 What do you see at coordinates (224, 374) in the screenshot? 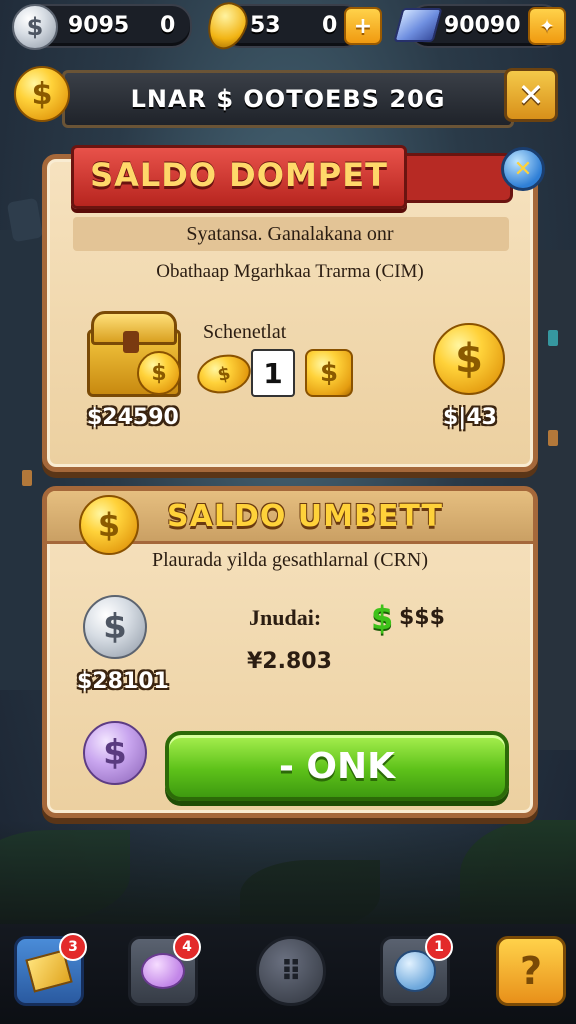
I see `flat-coin-icon: $` at bounding box center [224, 374].